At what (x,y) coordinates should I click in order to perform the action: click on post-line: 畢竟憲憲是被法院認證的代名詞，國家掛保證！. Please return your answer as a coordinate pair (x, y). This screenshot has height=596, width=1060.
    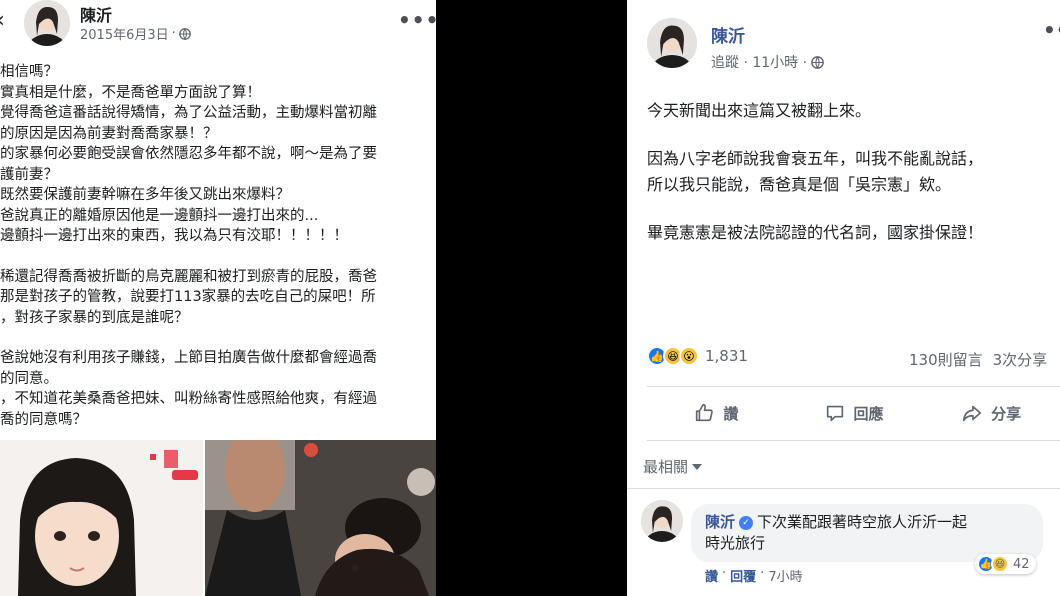
    Looking at the image, I should click on (815, 232).